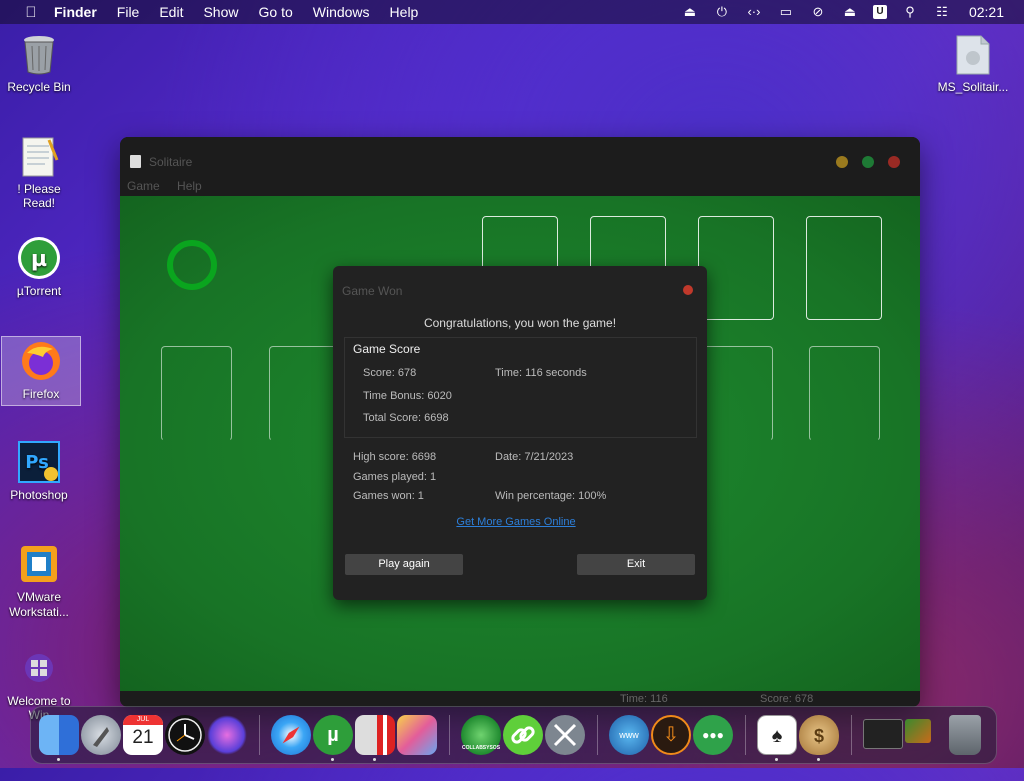 The height and width of the screenshot is (781, 1024). I want to click on money-bag-icon: $, so click(819, 735).